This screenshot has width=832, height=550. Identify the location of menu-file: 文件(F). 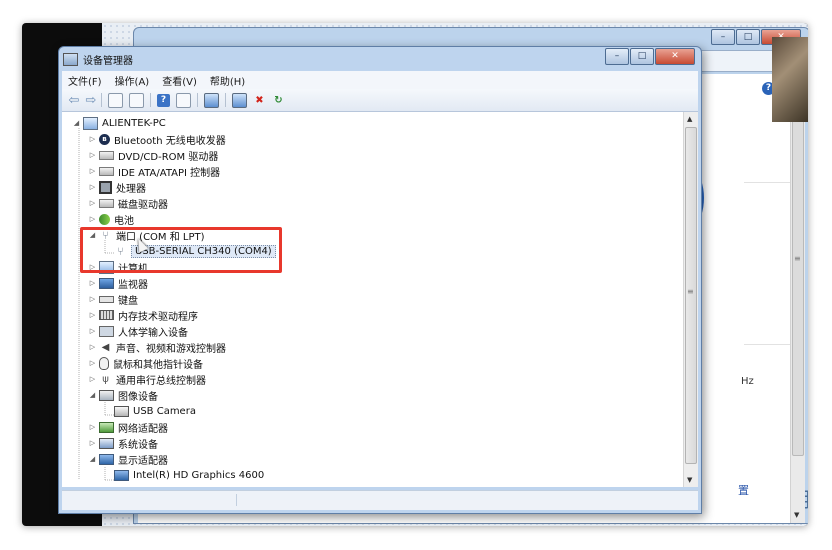
(85, 80).